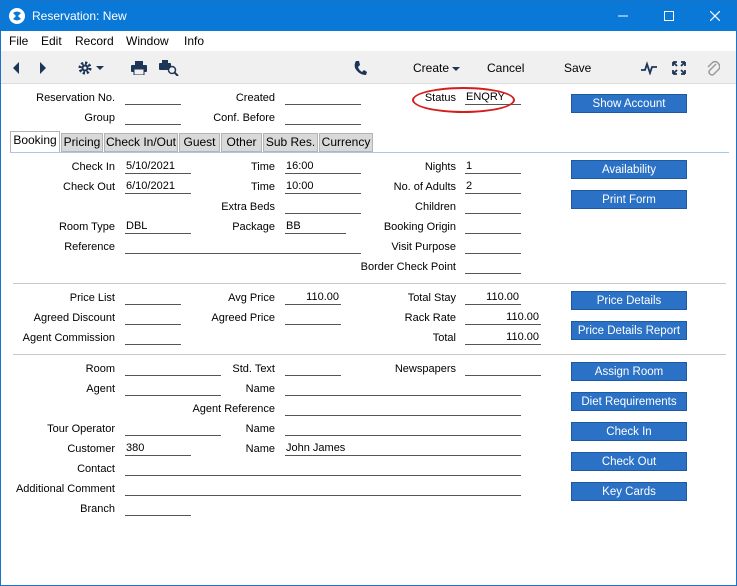  What do you see at coordinates (313, 297) in the screenshot?
I see `avg-price-field: 110.00` at bounding box center [313, 297].